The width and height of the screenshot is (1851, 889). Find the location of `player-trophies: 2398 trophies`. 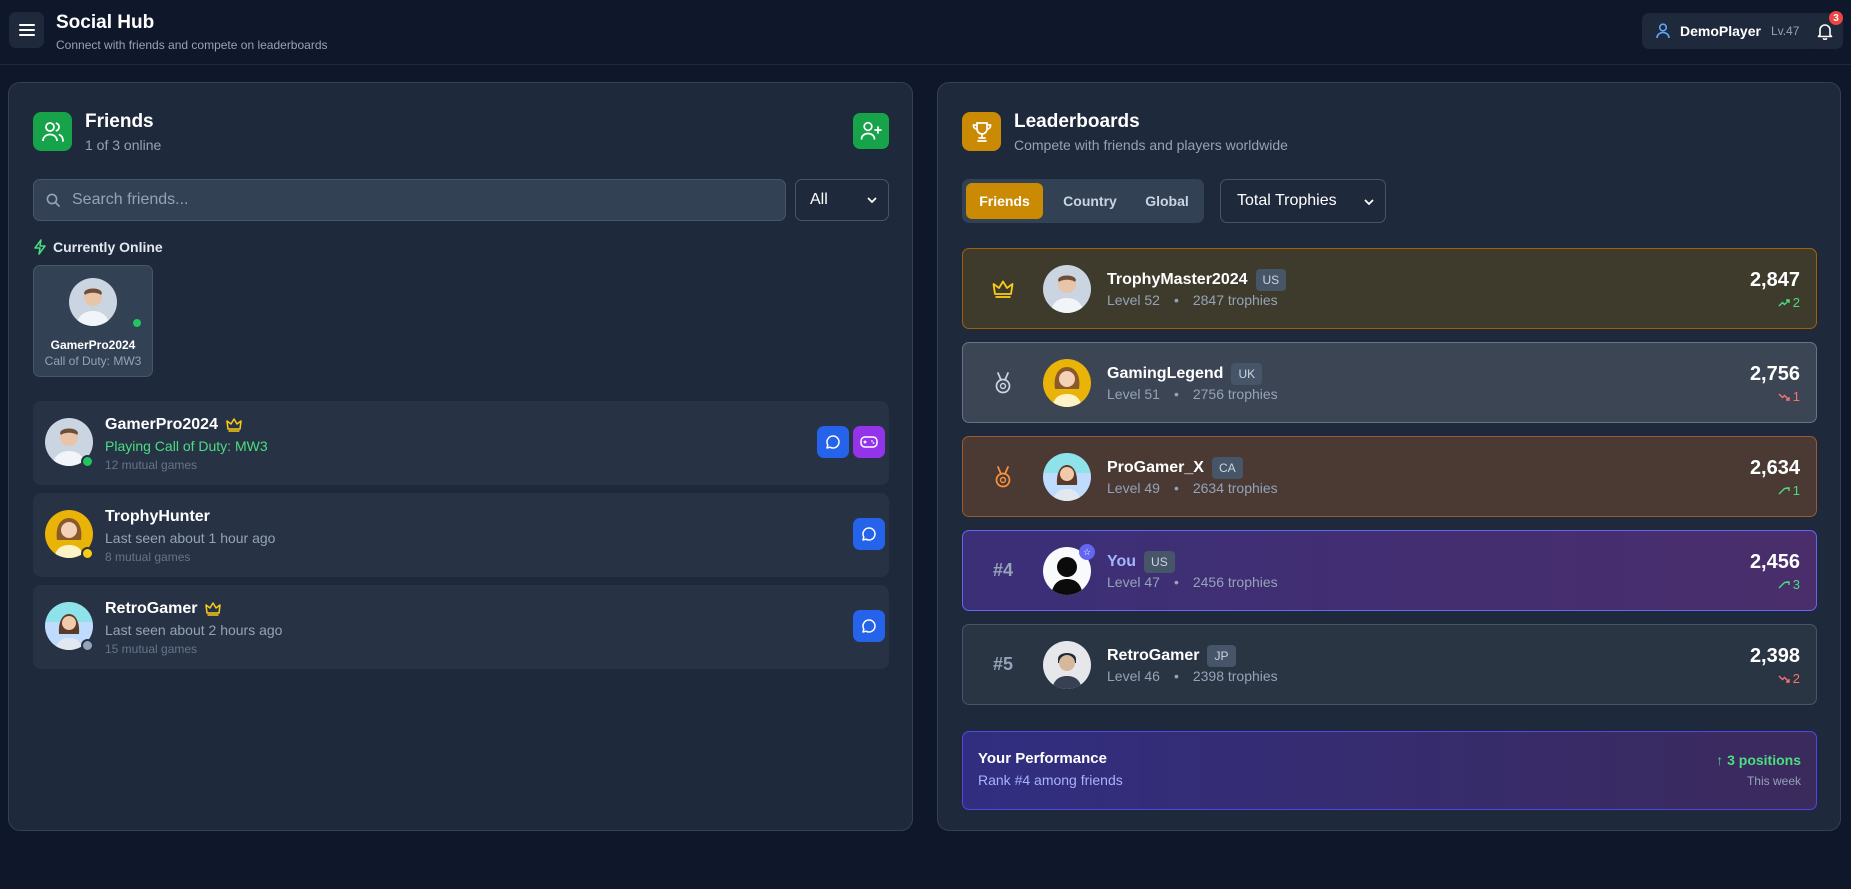

player-trophies: 2398 trophies is located at coordinates (1235, 676).